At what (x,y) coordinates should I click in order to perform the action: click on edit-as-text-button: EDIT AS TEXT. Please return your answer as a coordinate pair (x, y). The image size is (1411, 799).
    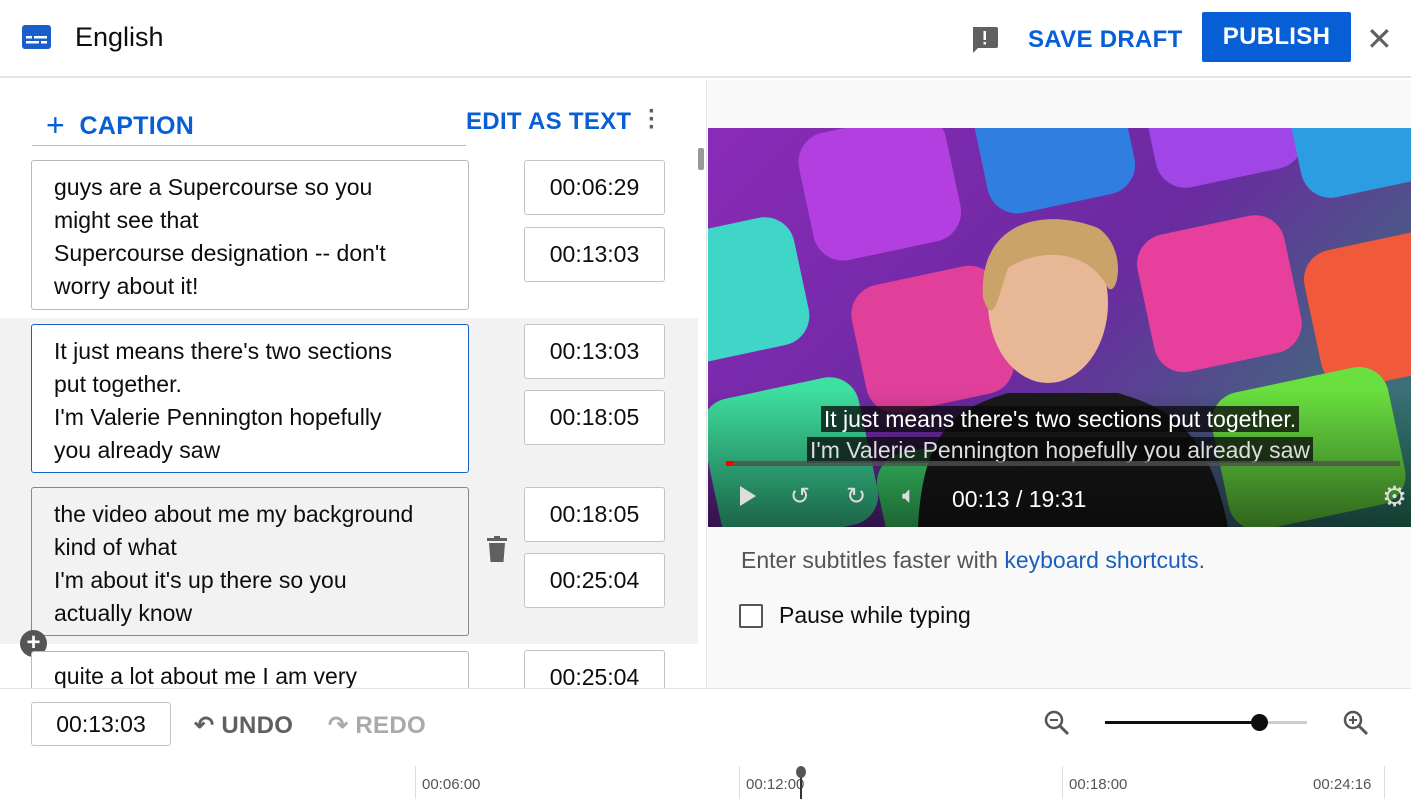
    Looking at the image, I should click on (548, 122).